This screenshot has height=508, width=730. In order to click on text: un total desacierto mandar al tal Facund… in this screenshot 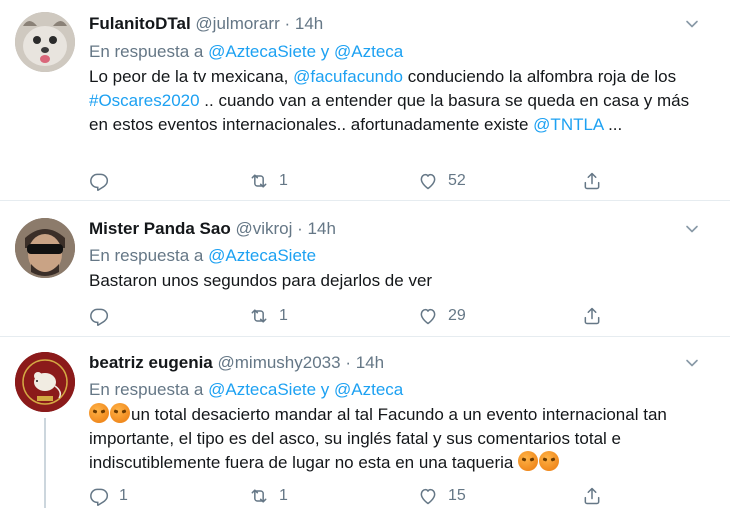, I will do `click(378, 438)`.